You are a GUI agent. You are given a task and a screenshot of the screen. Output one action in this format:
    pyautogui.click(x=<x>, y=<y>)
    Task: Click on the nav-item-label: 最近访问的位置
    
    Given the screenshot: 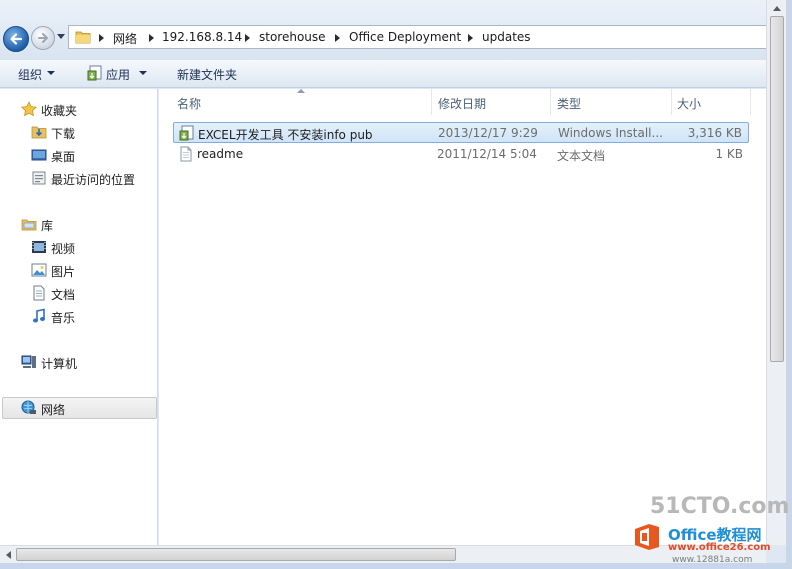 What is the action you would take?
    pyautogui.click(x=93, y=180)
    